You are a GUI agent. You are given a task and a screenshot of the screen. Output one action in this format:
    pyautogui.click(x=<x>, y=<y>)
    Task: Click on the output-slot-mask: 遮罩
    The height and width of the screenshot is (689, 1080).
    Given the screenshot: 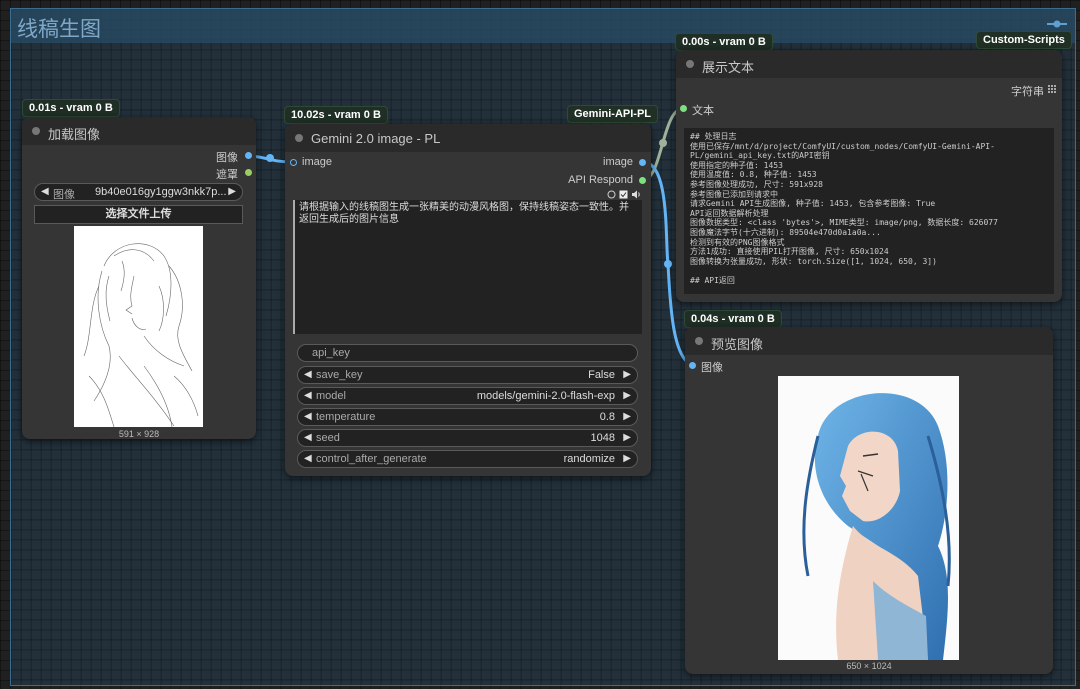 What is the action you would take?
    pyautogui.click(x=227, y=175)
    